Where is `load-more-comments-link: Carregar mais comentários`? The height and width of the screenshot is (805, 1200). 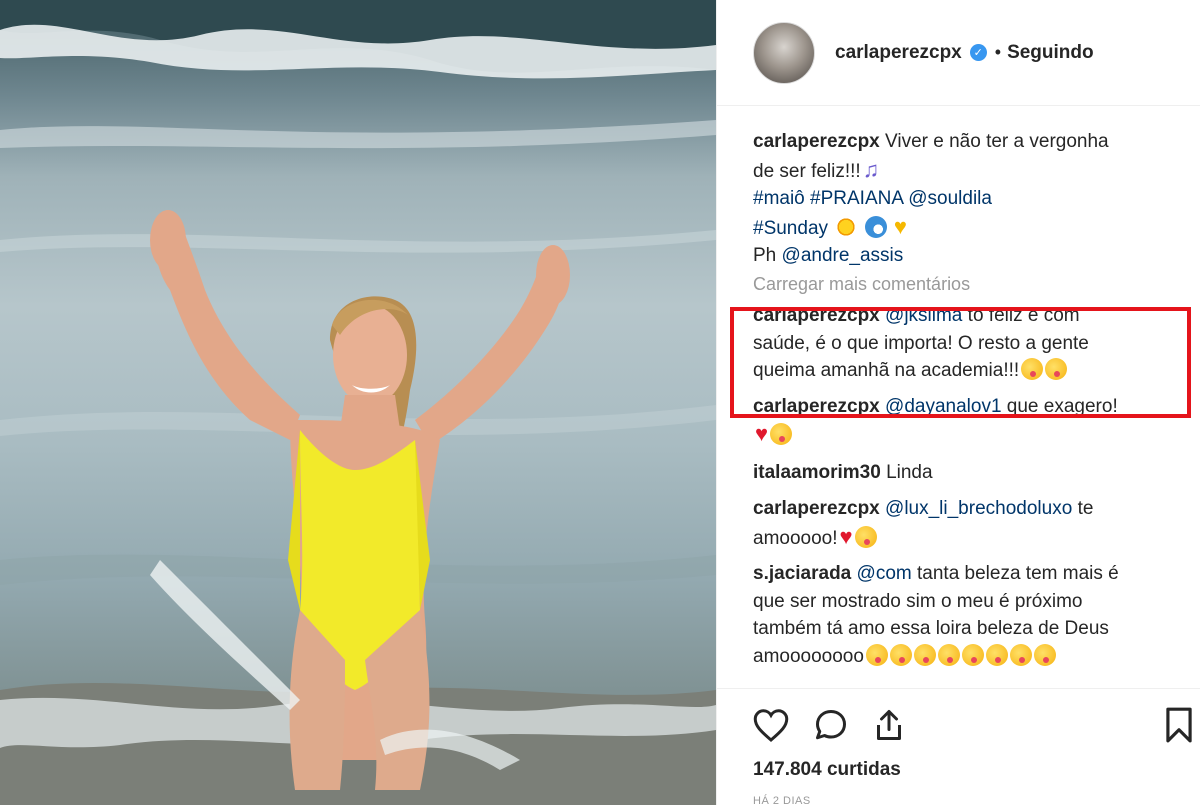 load-more-comments-link: Carregar mais comentários is located at coordinates (963, 285).